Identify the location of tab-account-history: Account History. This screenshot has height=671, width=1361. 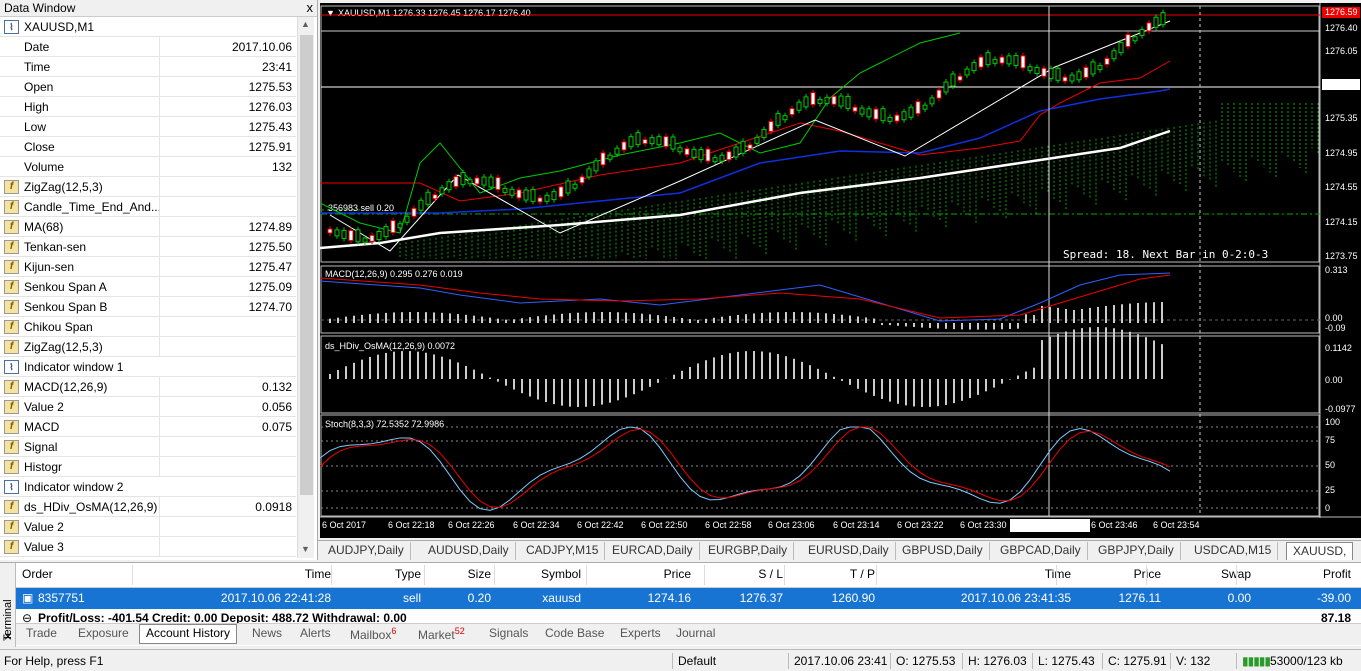
(188, 634).